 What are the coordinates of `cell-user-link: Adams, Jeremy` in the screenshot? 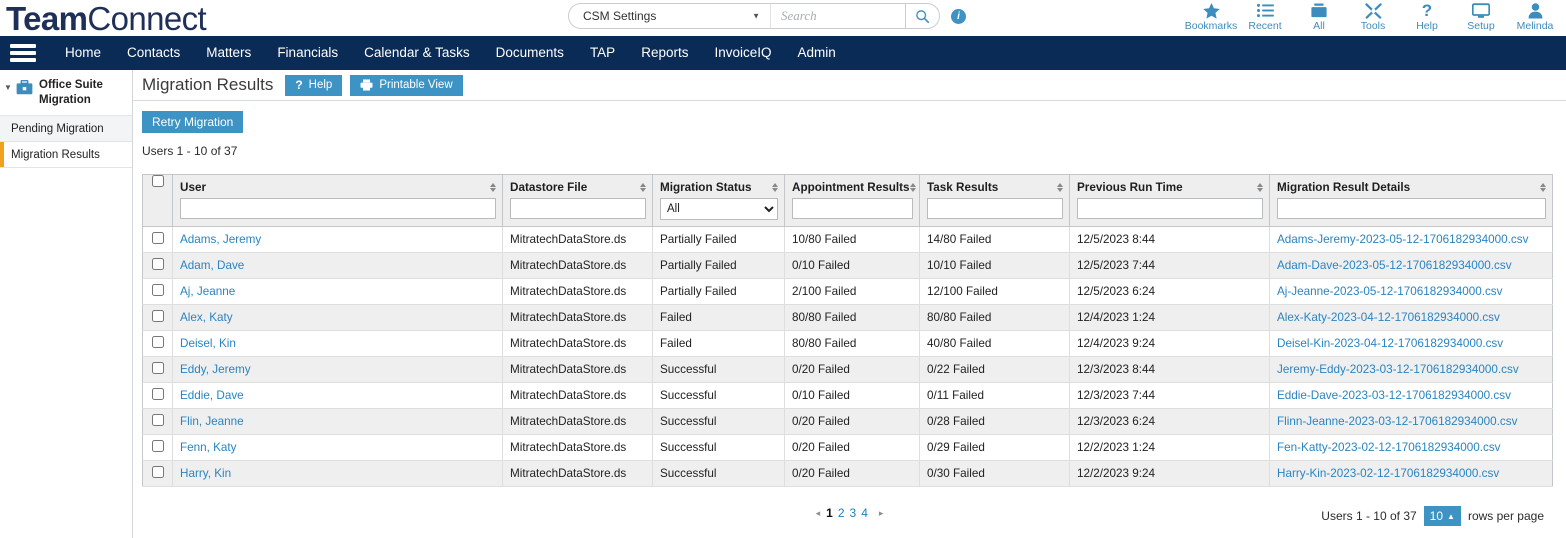 It's located at (220, 239).